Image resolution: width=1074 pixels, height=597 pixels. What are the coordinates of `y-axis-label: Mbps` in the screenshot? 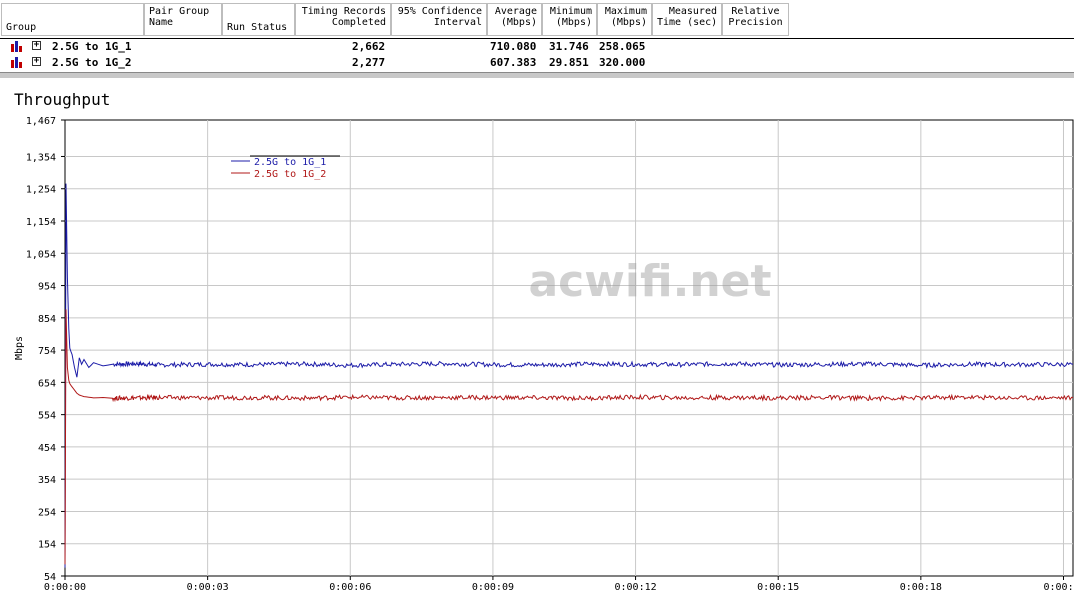 It's located at (19, 348).